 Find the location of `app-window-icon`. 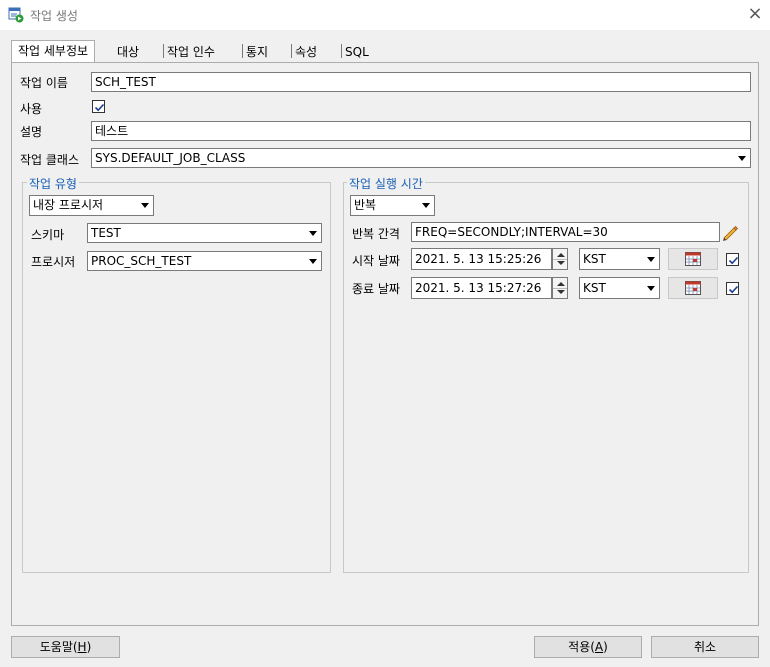

app-window-icon is located at coordinates (16, 15).